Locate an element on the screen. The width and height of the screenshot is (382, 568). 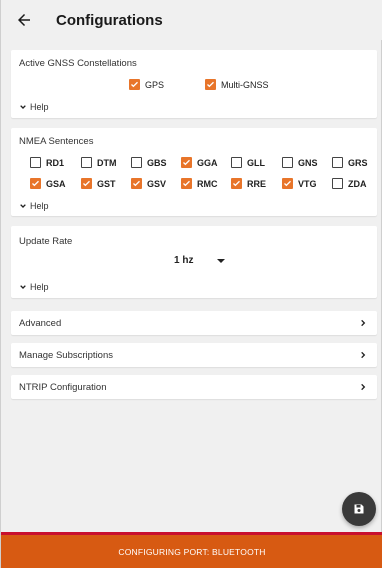
checkbox-multi-gnss: Multi-GNSS is located at coordinates (237, 84).